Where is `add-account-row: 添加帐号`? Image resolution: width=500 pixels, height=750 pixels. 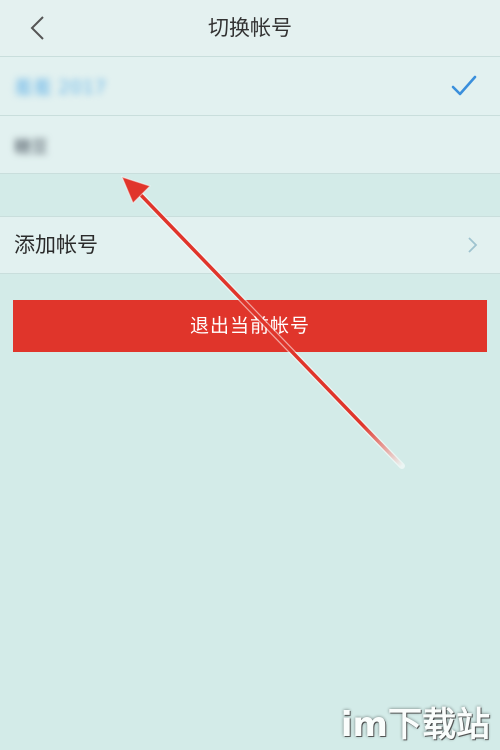
add-account-row: 添加帐号 is located at coordinates (250, 245).